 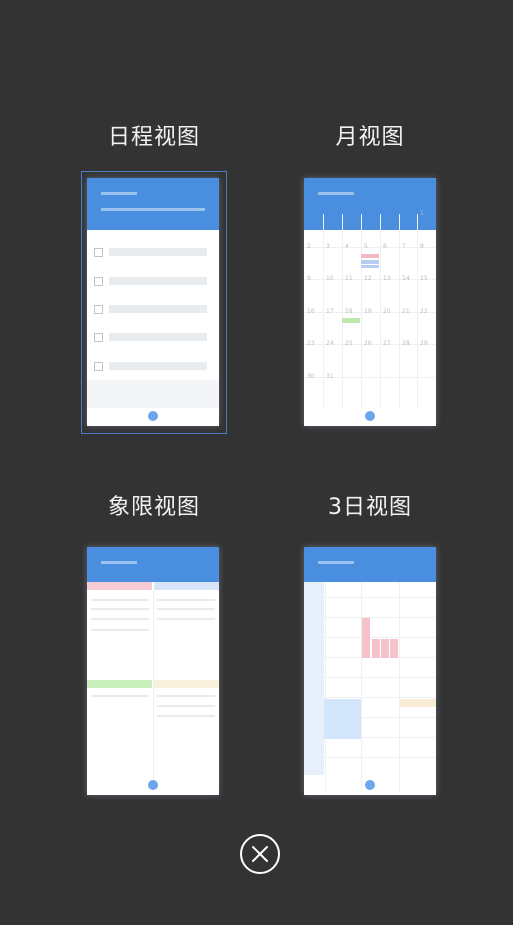 What do you see at coordinates (349, 343) in the screenshot?
I see `month-day-cell: 25` at bounding box center [349, 343].